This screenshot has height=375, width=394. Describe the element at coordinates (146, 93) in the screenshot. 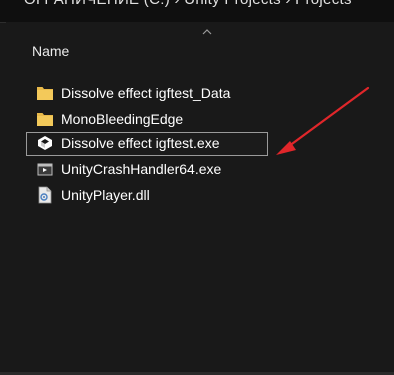

I see `file-name: Dissolve effect igftest_Data` at that location.